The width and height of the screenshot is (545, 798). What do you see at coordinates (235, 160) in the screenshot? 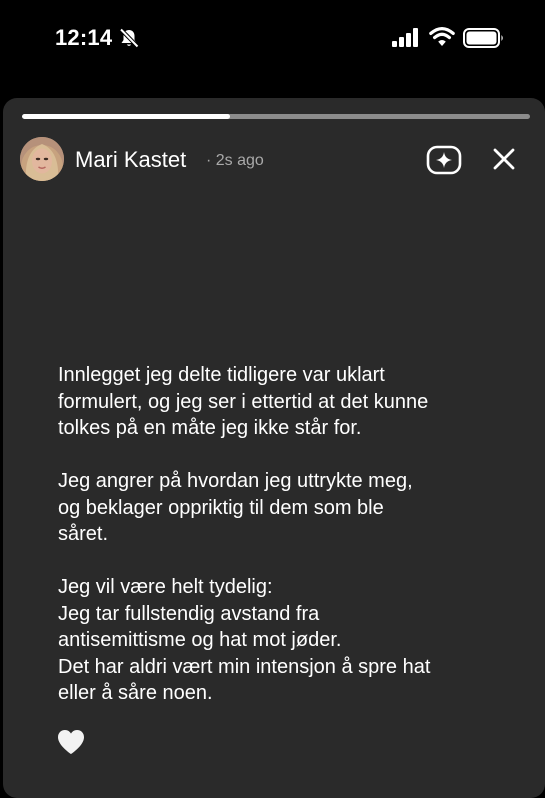
I see `story-timestamp: · 2s ago` at bounding box center [235, 160].